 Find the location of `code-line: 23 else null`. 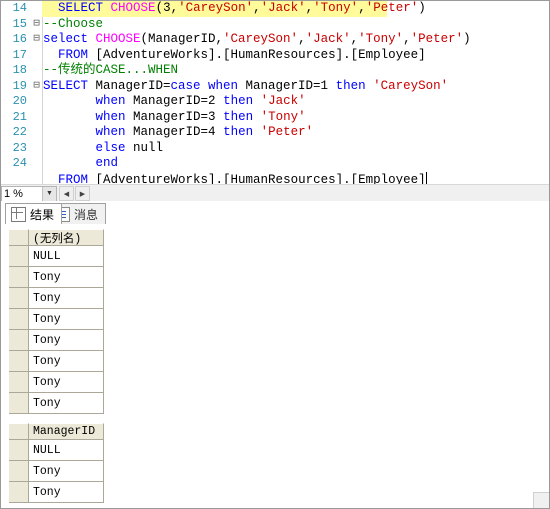

code-line: 23 else null is located at coordinates (275, 149).